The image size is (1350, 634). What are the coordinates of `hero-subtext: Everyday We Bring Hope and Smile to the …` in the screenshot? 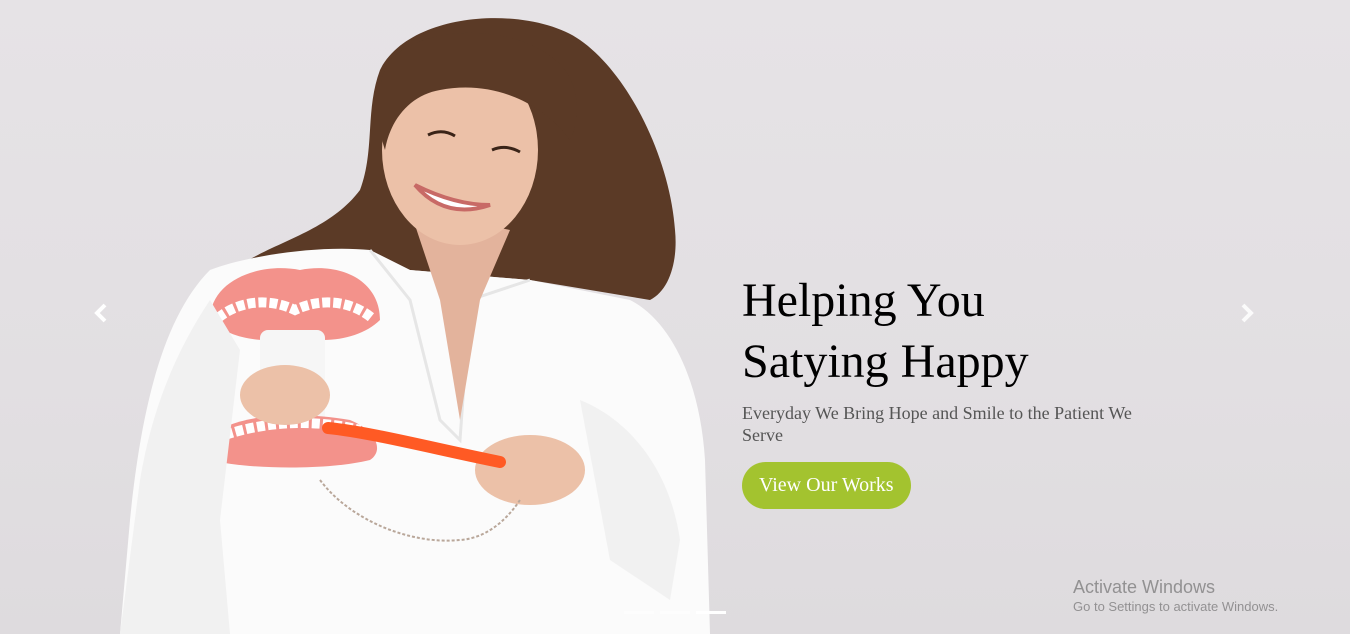 It's located at (937, 424).